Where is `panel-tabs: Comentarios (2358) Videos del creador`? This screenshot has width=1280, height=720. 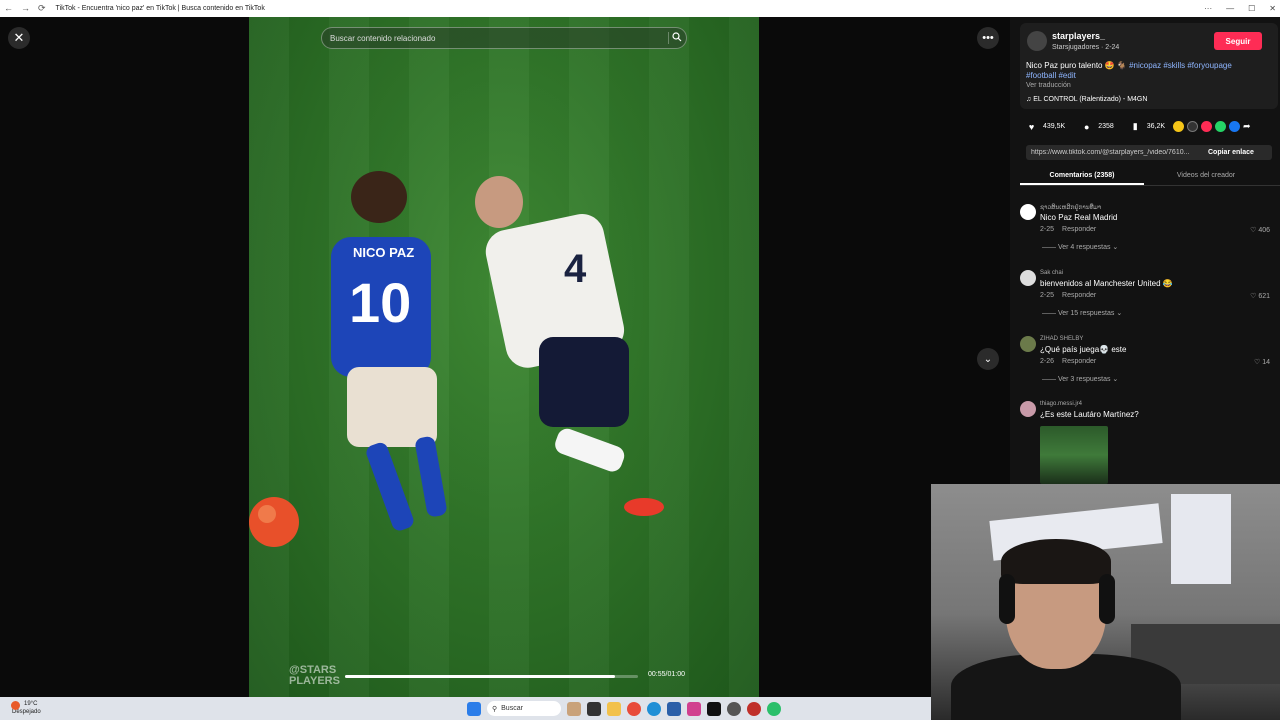 panel-tabs: Comentarios (2358) Videos del creador is located at coordinates (1150, 177).